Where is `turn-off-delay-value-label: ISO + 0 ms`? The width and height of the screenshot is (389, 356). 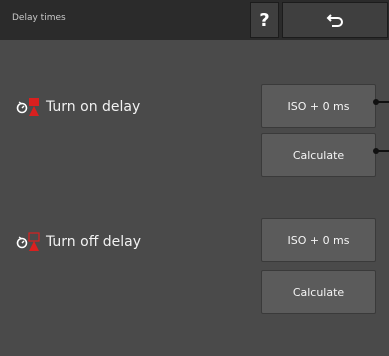
turn-off-delay-value-label: ISO + 0 ms is located at coordinates (318, 240).